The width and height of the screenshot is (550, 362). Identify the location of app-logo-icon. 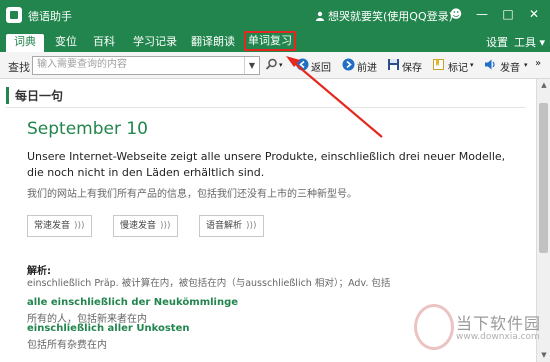
(14, 15).